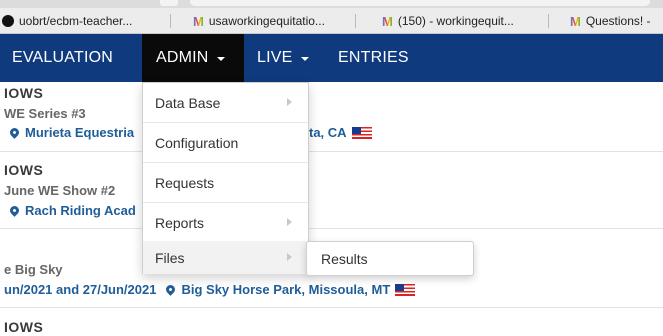  Describe the element at coordinates (225, 257) in the screenshot. I see `menu-item-files: Files` at that location.